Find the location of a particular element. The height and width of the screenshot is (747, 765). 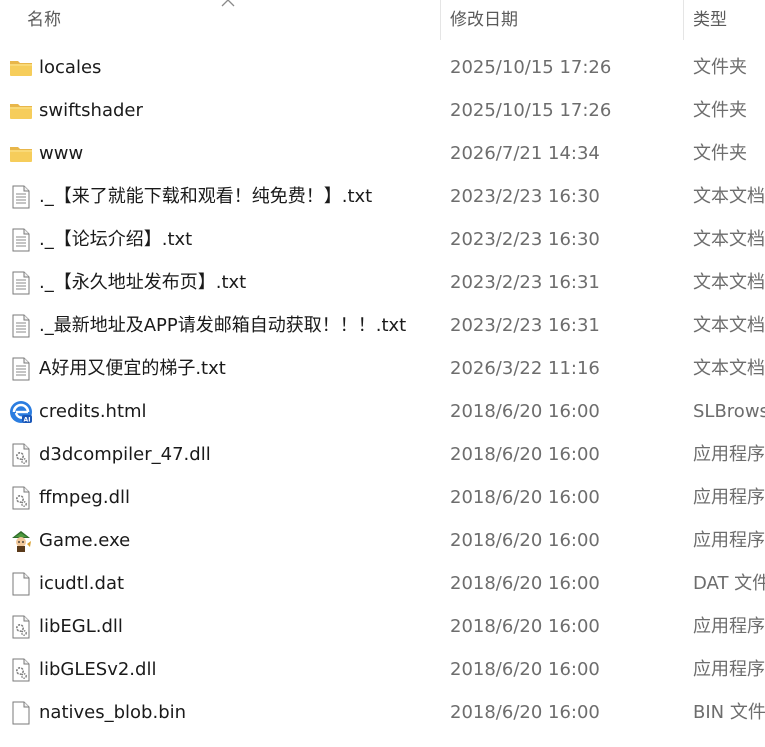

file-name: credits.html is located at coordinates (93, 411).